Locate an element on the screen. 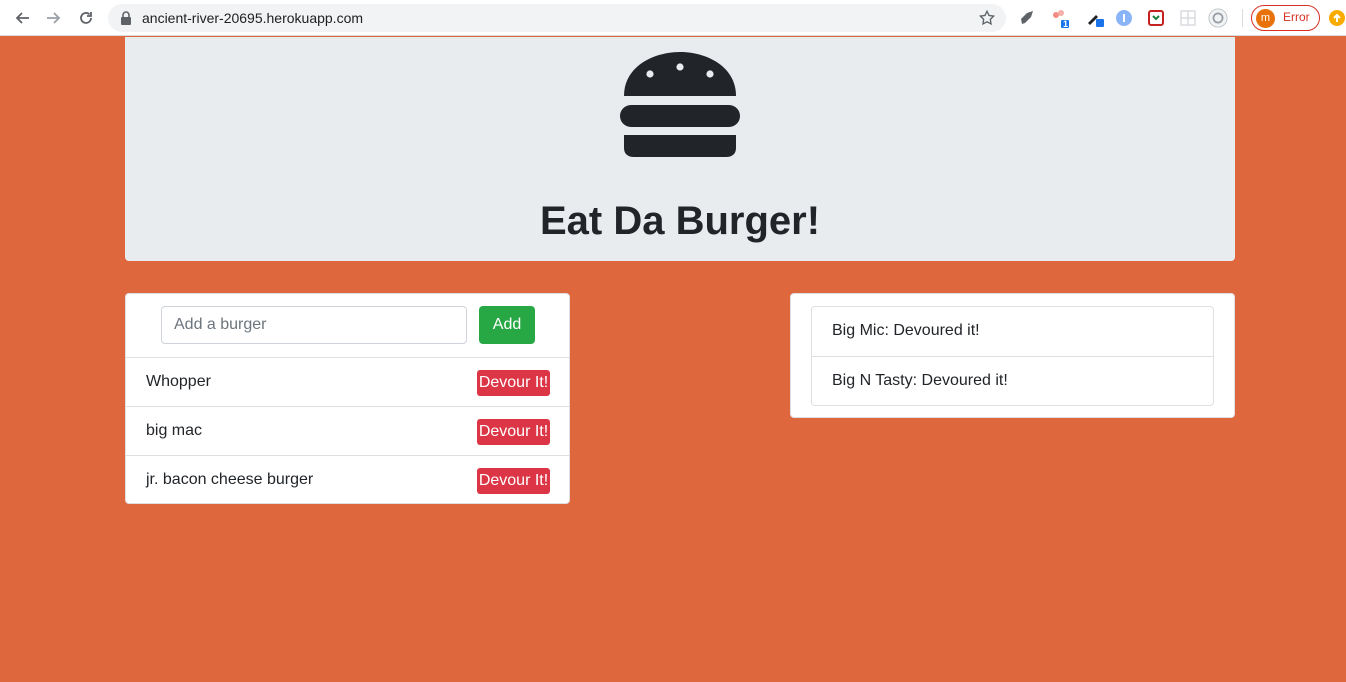  add-button: Add is located at coordinates (507, 325).